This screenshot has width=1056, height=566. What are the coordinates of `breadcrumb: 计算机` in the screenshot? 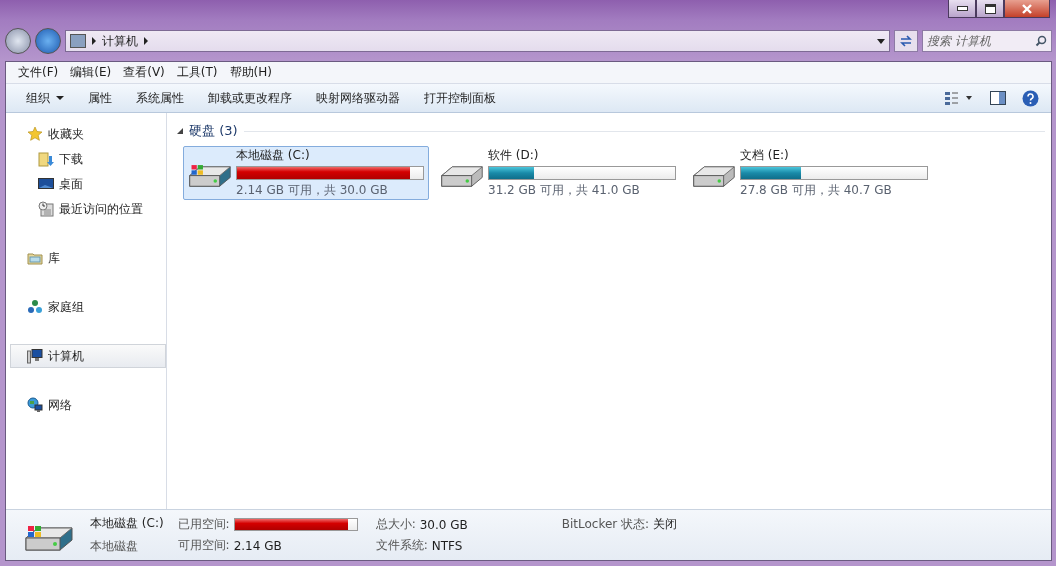 It's located at (120, 41).